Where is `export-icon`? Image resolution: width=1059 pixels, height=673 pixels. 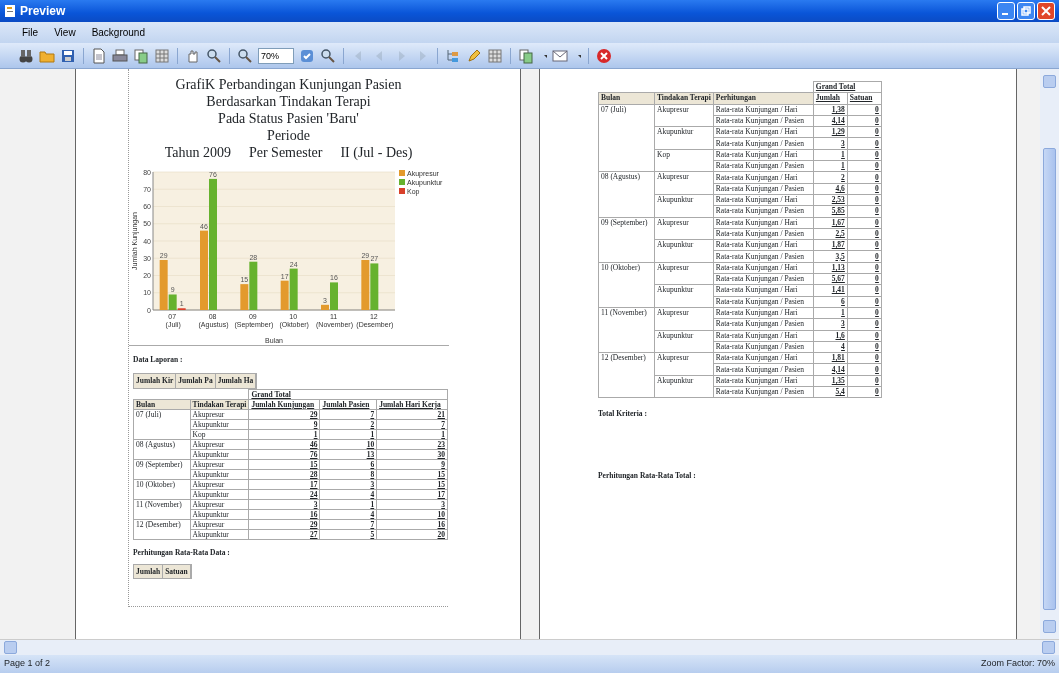 export-icon is located at coordinates (526, 55).